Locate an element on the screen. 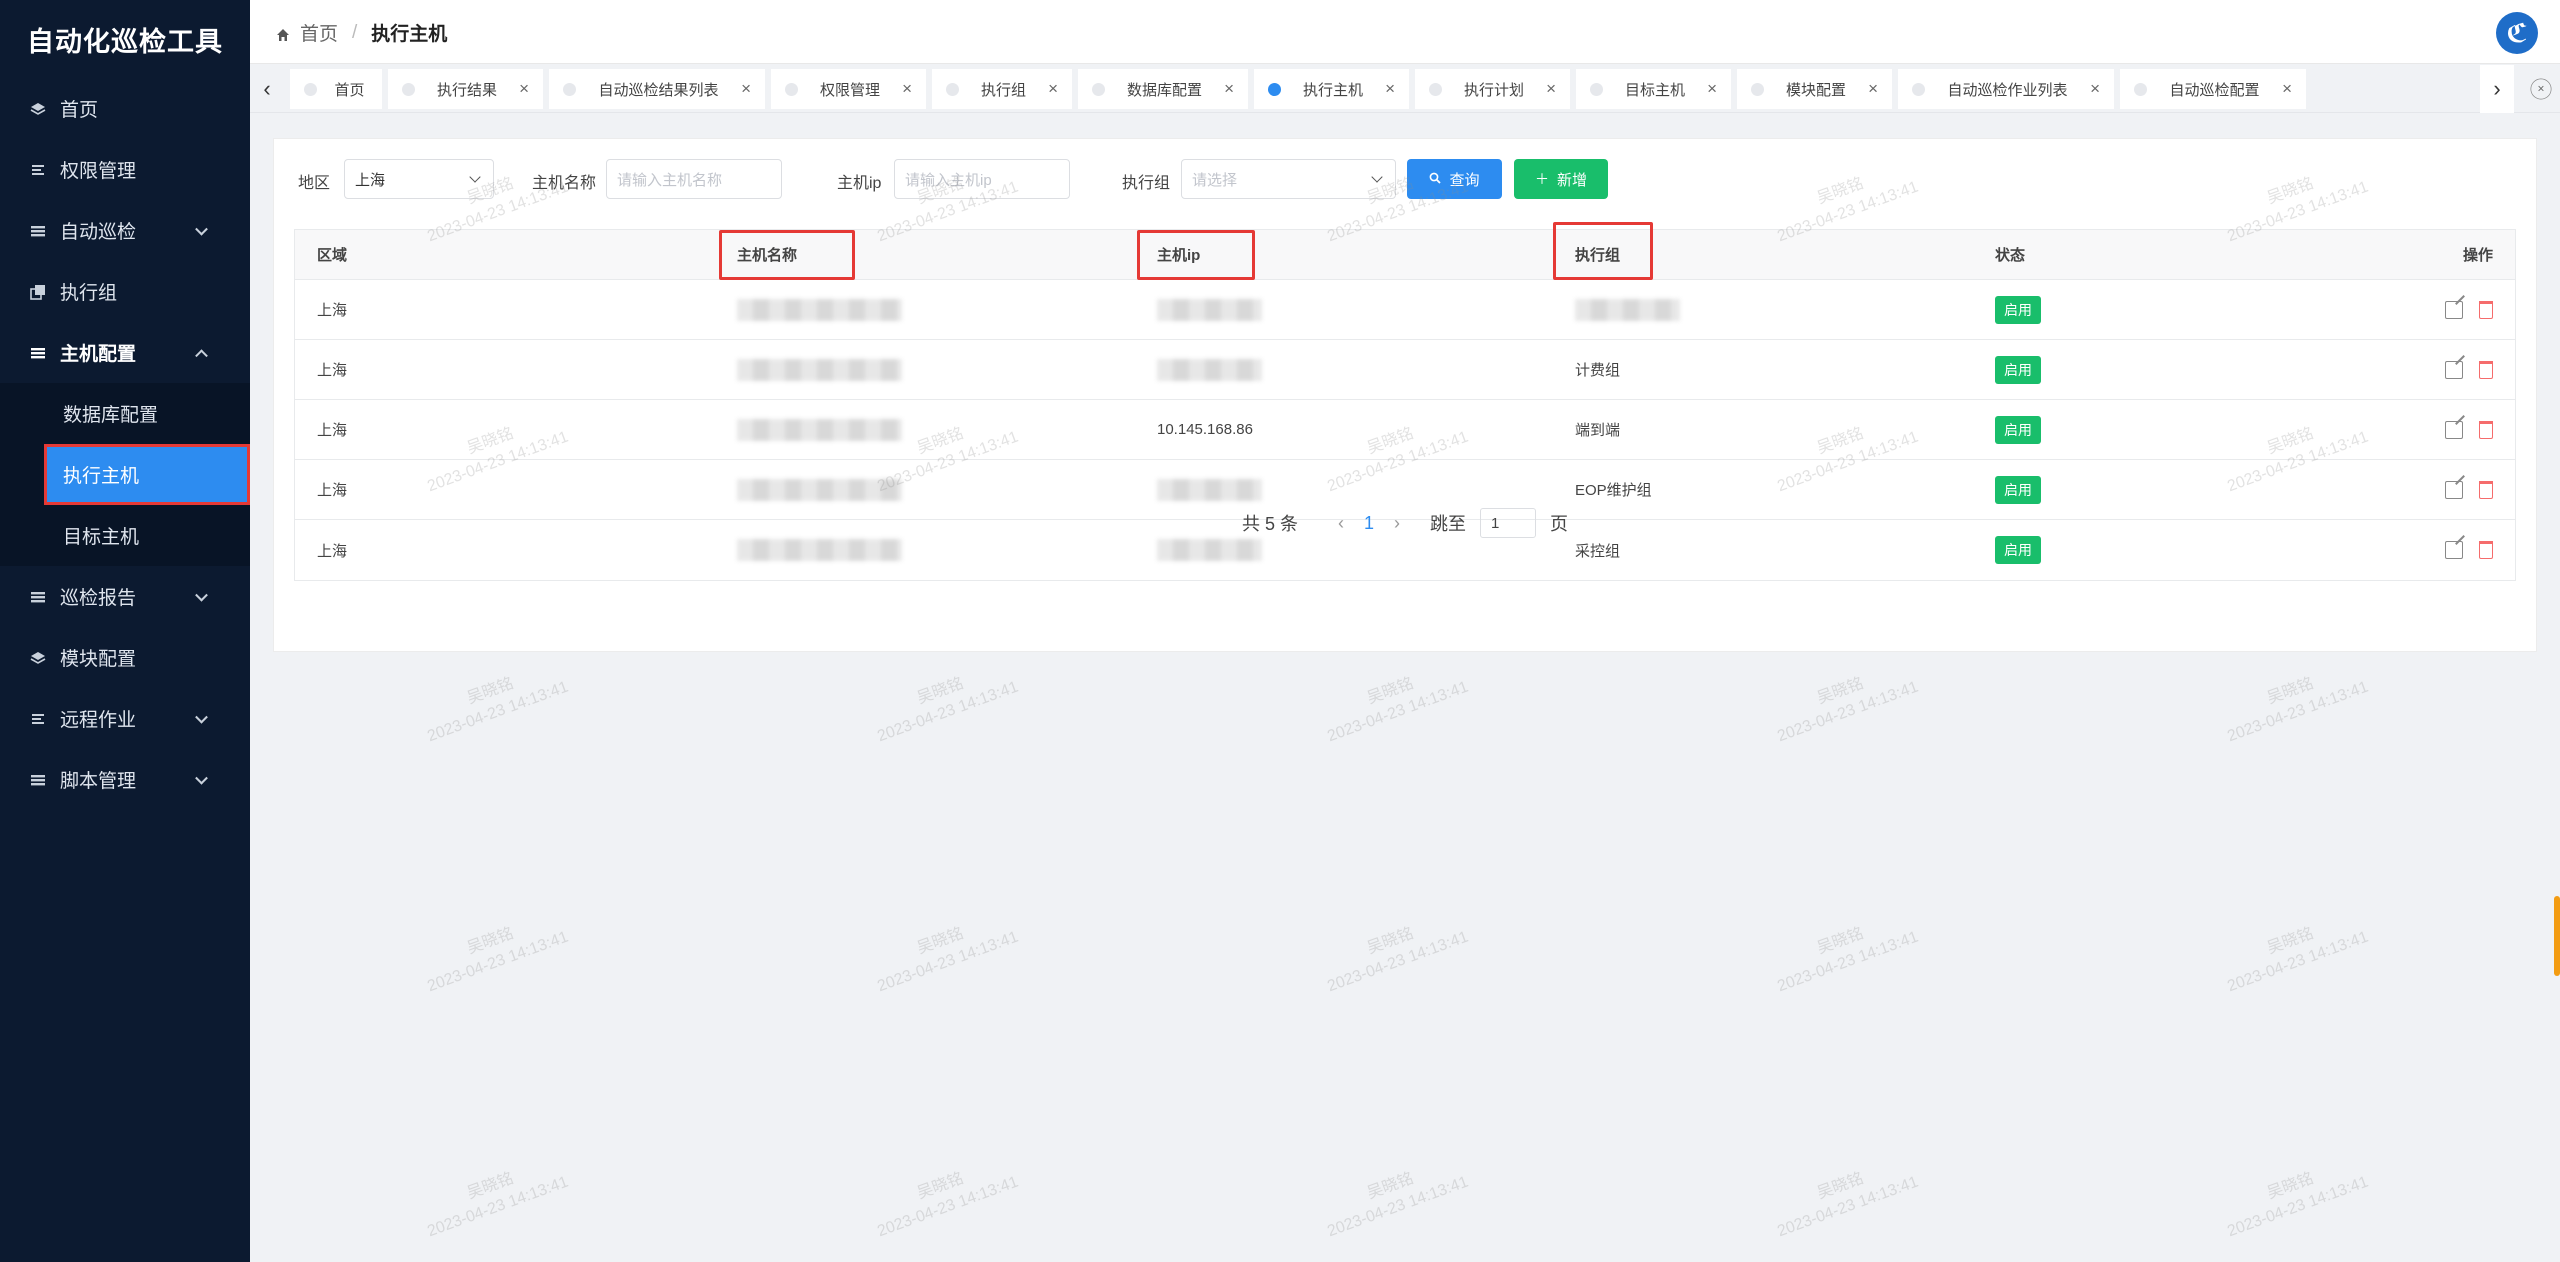 The image size is (2560, 1262). search-button: 查询 is located at coordinates (1454, 179).